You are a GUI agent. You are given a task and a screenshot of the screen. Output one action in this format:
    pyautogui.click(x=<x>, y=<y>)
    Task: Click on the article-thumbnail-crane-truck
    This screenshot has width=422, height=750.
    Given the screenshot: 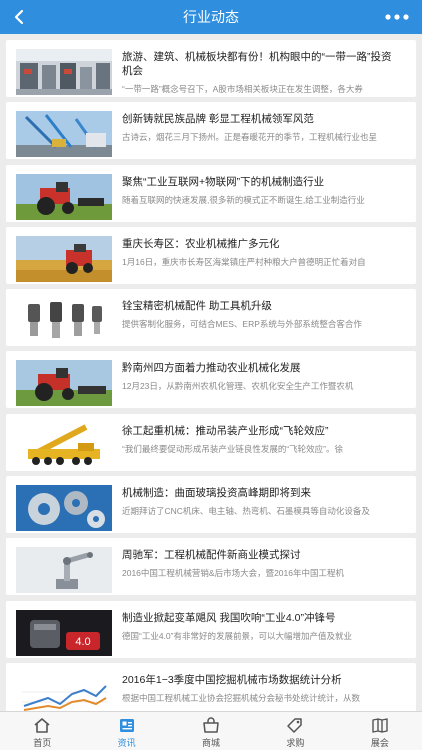 What is the action you would take?
    pyautogui.click(x=64, y=445)
    